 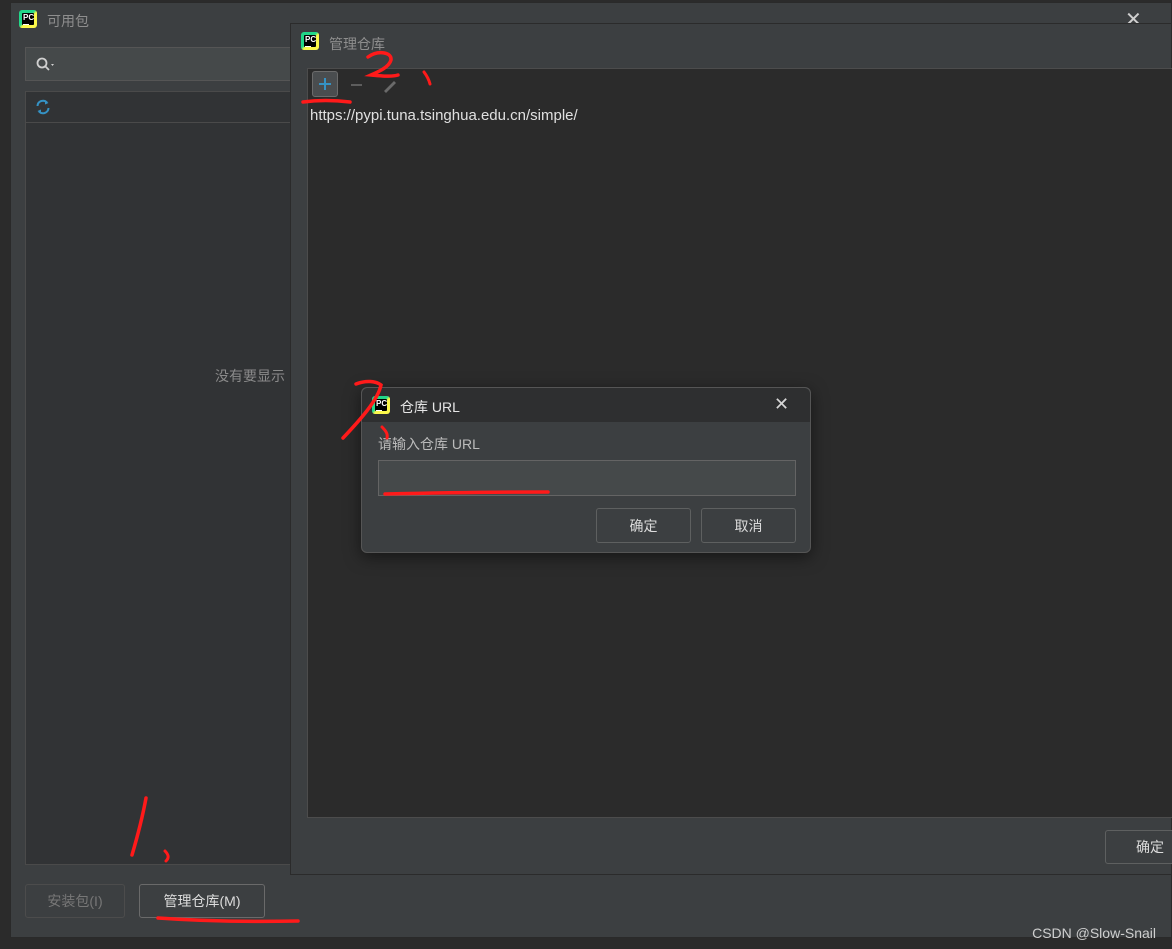 What do you see at coordinates (643, 525) in the screenshot?
I see `url-ok-button: 确定` at bounding box center [643, 525].